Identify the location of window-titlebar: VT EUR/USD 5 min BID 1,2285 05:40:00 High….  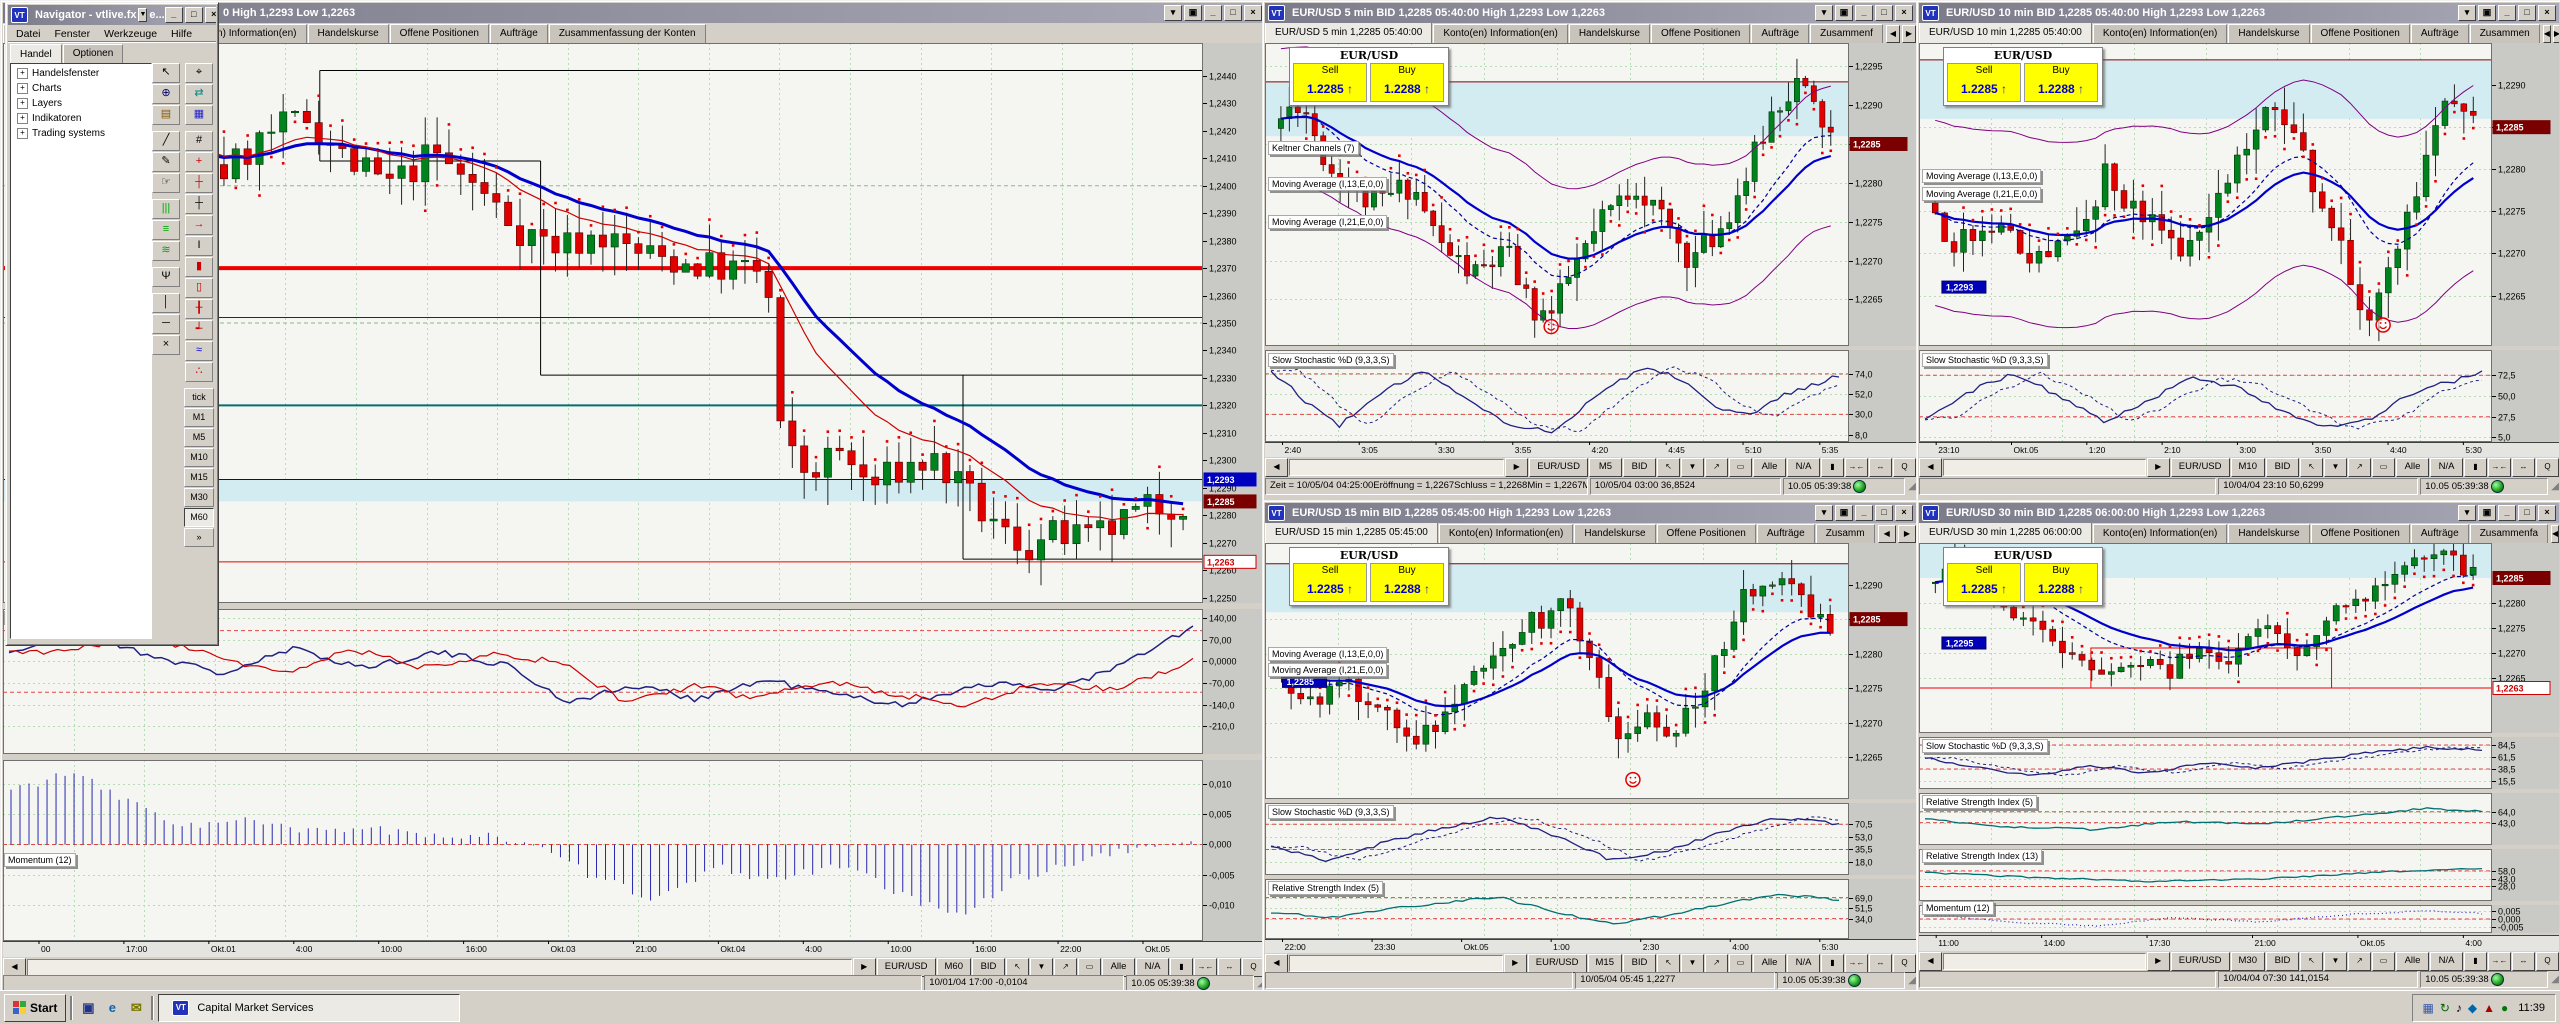
(1590, 13).